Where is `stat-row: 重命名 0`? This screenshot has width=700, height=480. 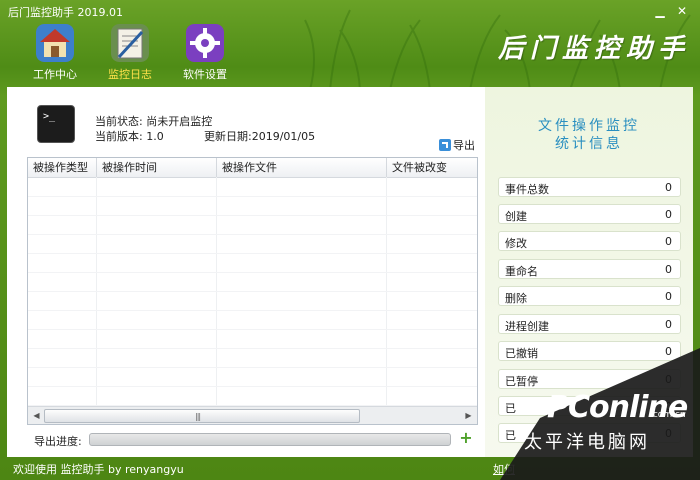 stat-row: 重命名 0 is located at coordinates (589, 269).